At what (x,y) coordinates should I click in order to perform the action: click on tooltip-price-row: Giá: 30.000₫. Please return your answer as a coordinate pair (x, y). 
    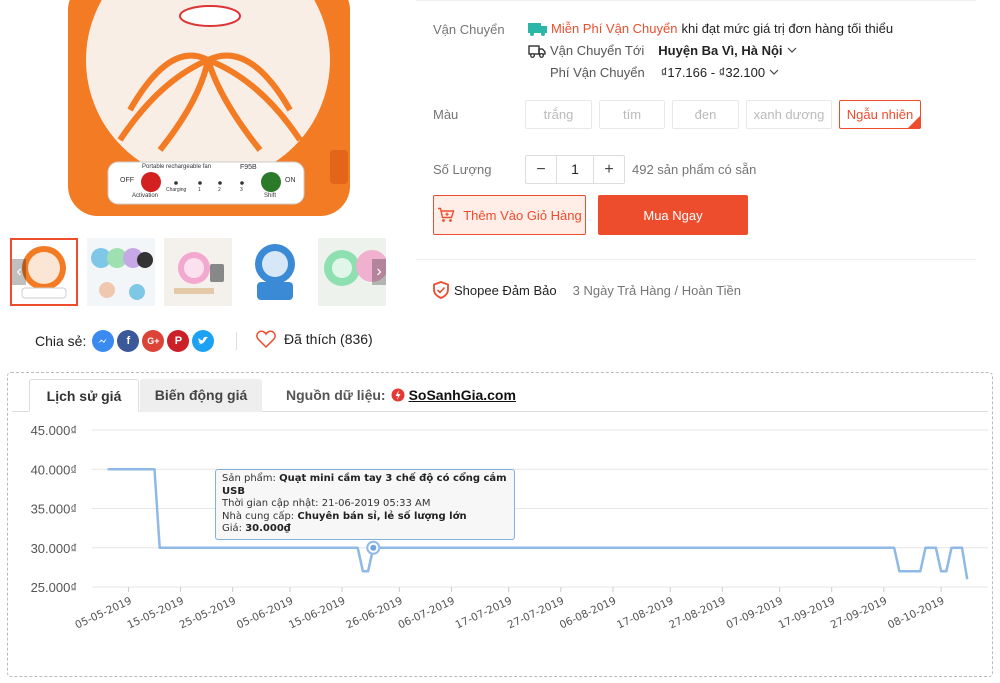
    Looking at the image, I should click on (365, 529).